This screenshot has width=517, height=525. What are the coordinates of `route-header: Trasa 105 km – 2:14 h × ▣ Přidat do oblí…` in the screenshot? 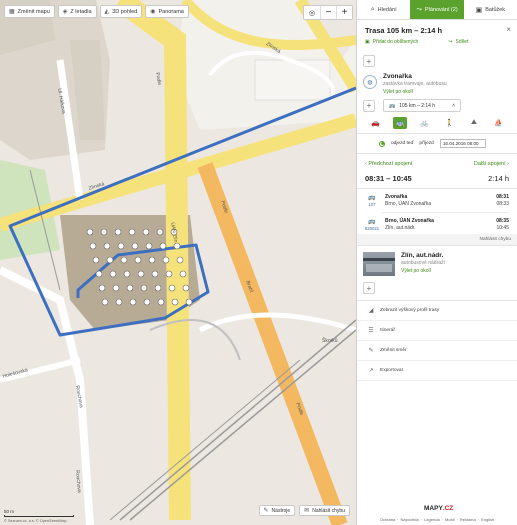 It's located at (437, 34).